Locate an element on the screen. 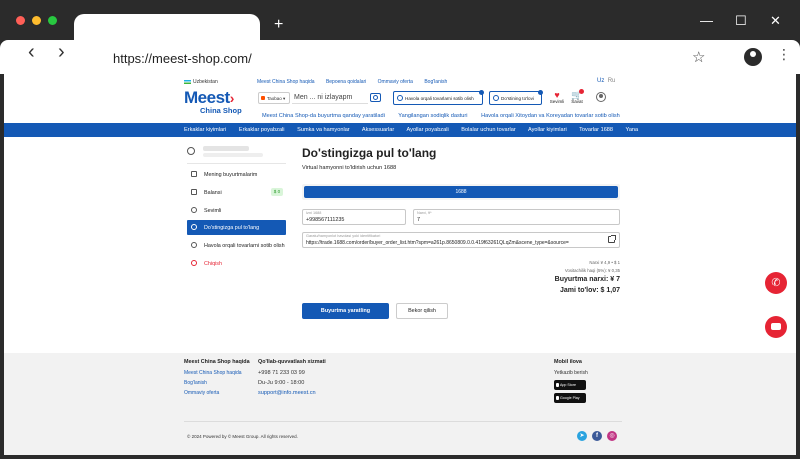  top-link-about: Meest China Shop haqida is located at coordinates (286, 82).